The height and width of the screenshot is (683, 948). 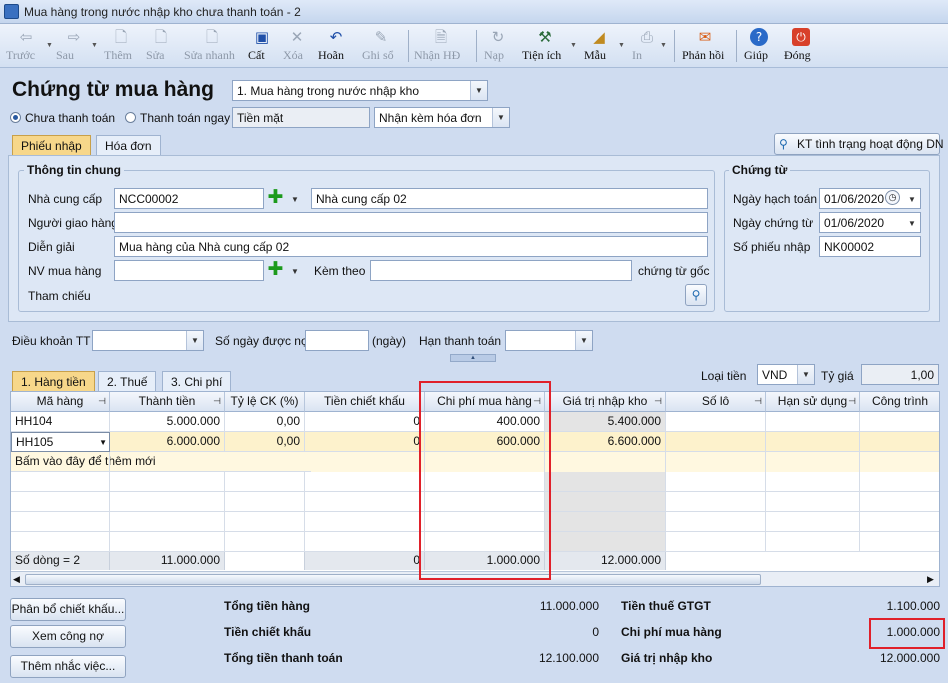 I want to click on template-button: ◢ Mẫu, so click(x=599, y=46).